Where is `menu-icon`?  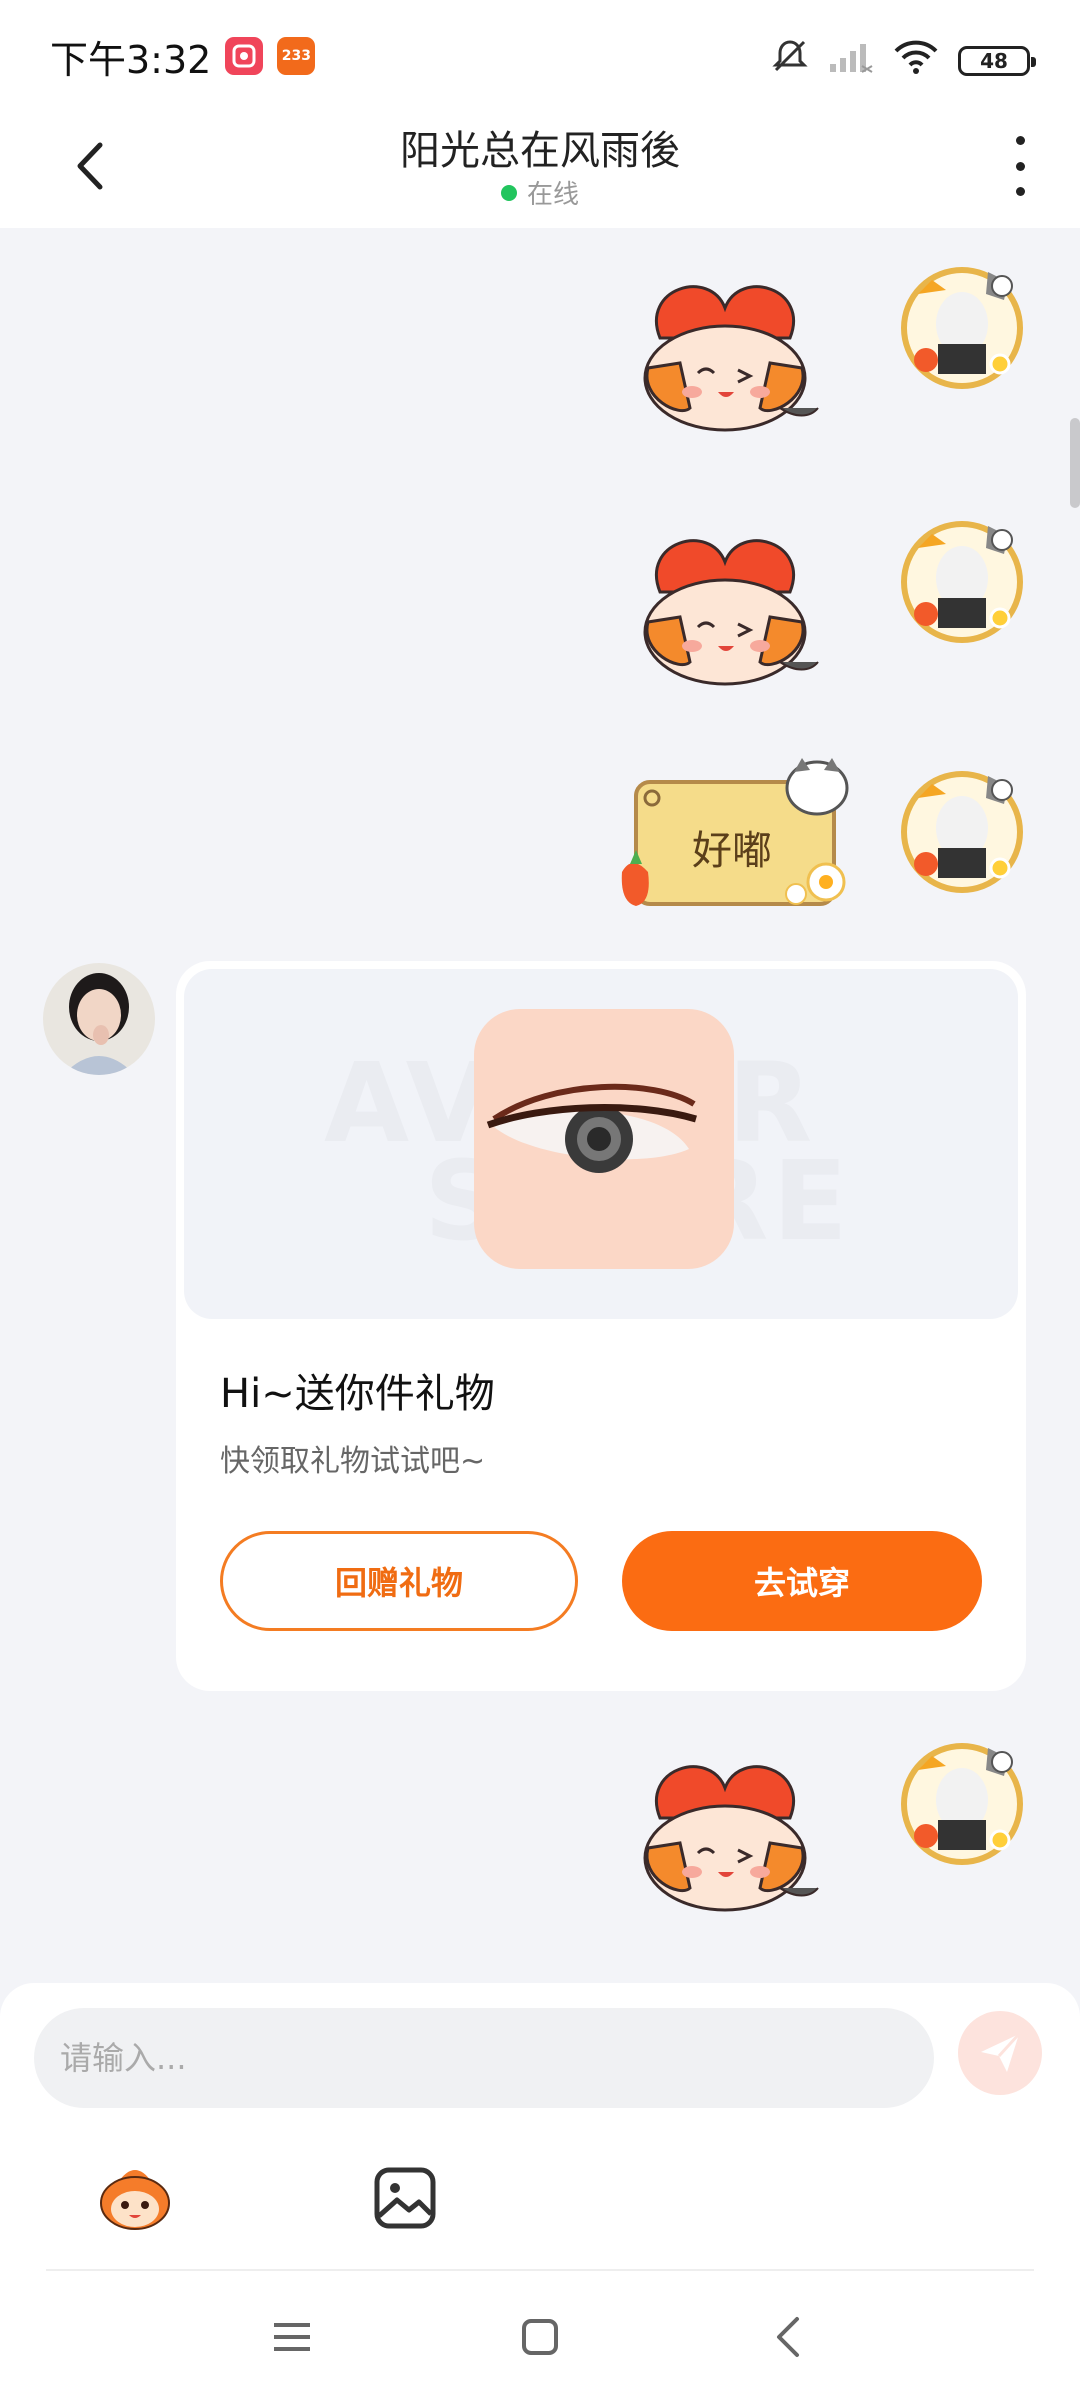 menu-icon is located at coordinates (292, 2337).